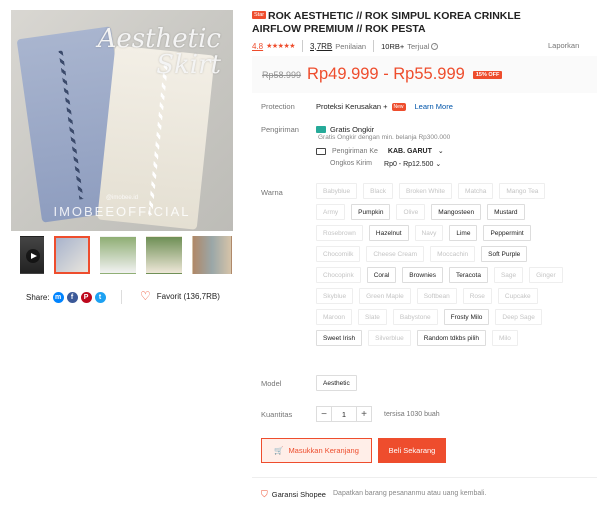  I want to click on variant-option: Silverblue, so click(389, 338).